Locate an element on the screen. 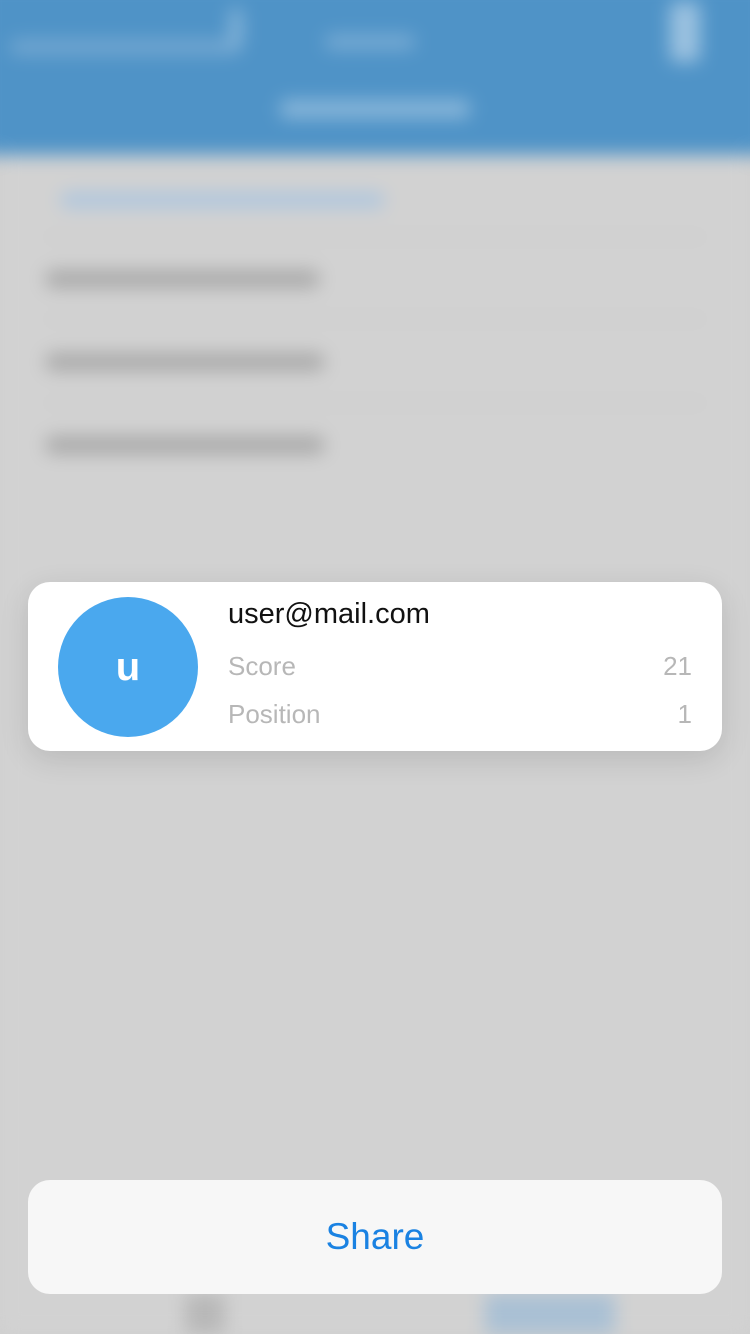 This screenshot has height=1334, width=750. score-label: Score is located at coordinates (262, 665).